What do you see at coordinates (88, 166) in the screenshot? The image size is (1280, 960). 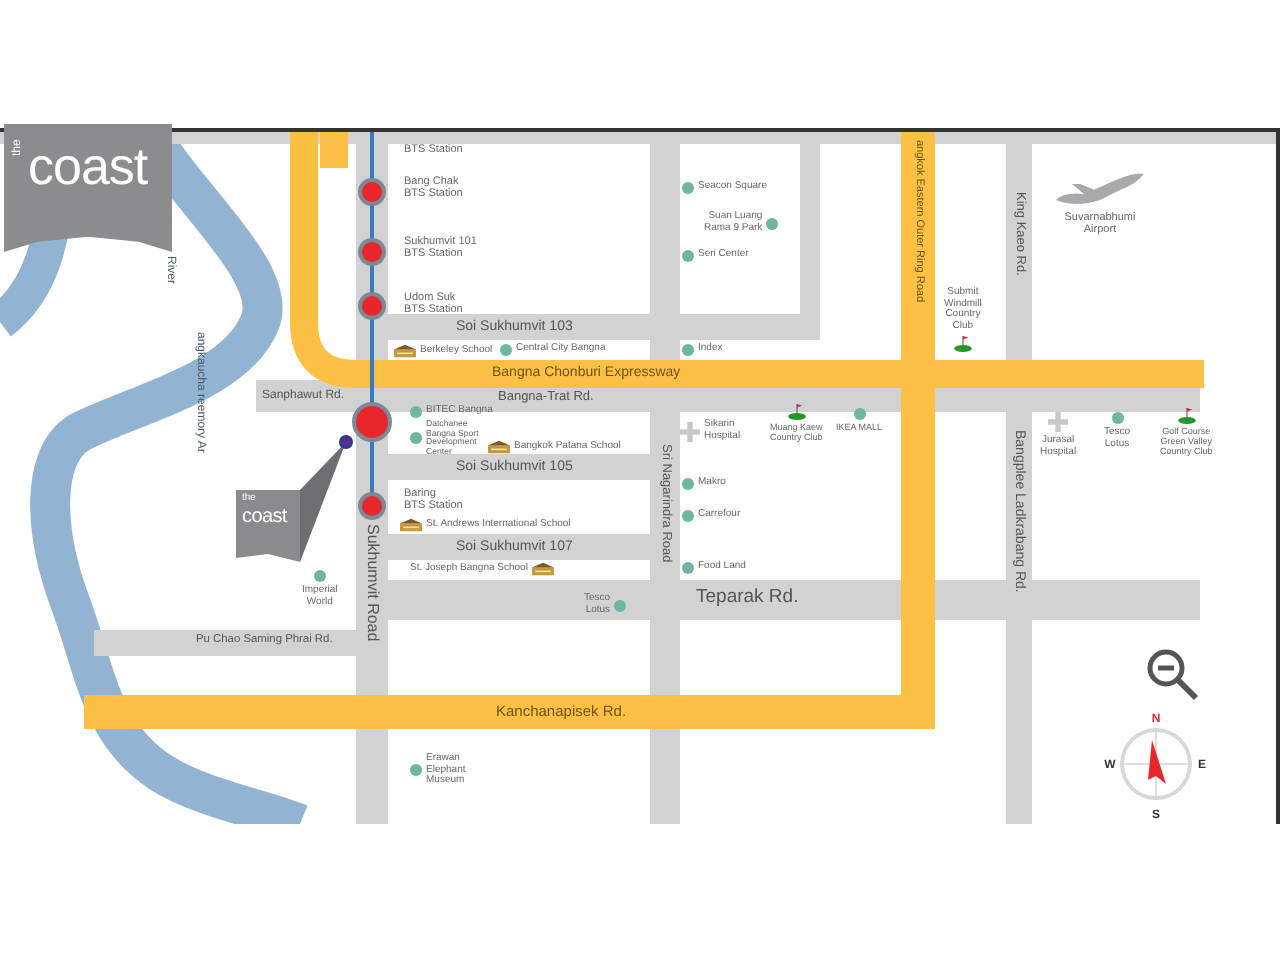 I see `logo-text: coast` at bounding box center [88, 166].